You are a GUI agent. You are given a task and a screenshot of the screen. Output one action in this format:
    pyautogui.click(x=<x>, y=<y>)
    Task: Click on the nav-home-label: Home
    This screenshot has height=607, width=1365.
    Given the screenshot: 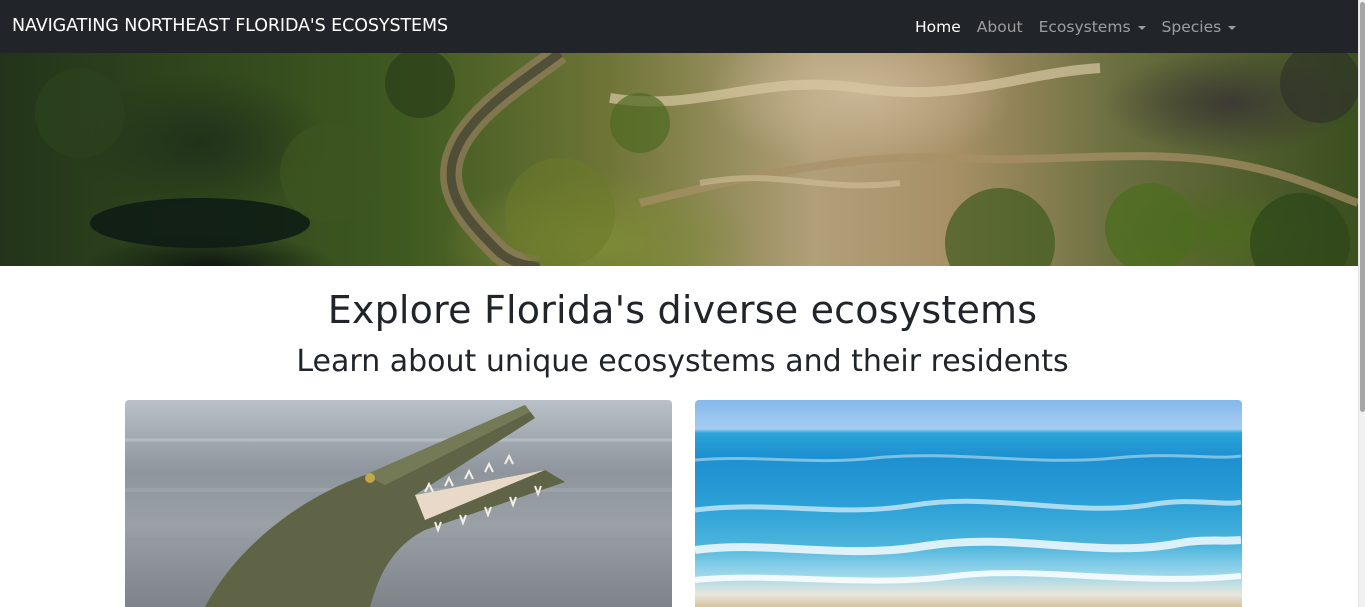 What is the action you would take?
    pyautogui.click(x=938, y=26)
    